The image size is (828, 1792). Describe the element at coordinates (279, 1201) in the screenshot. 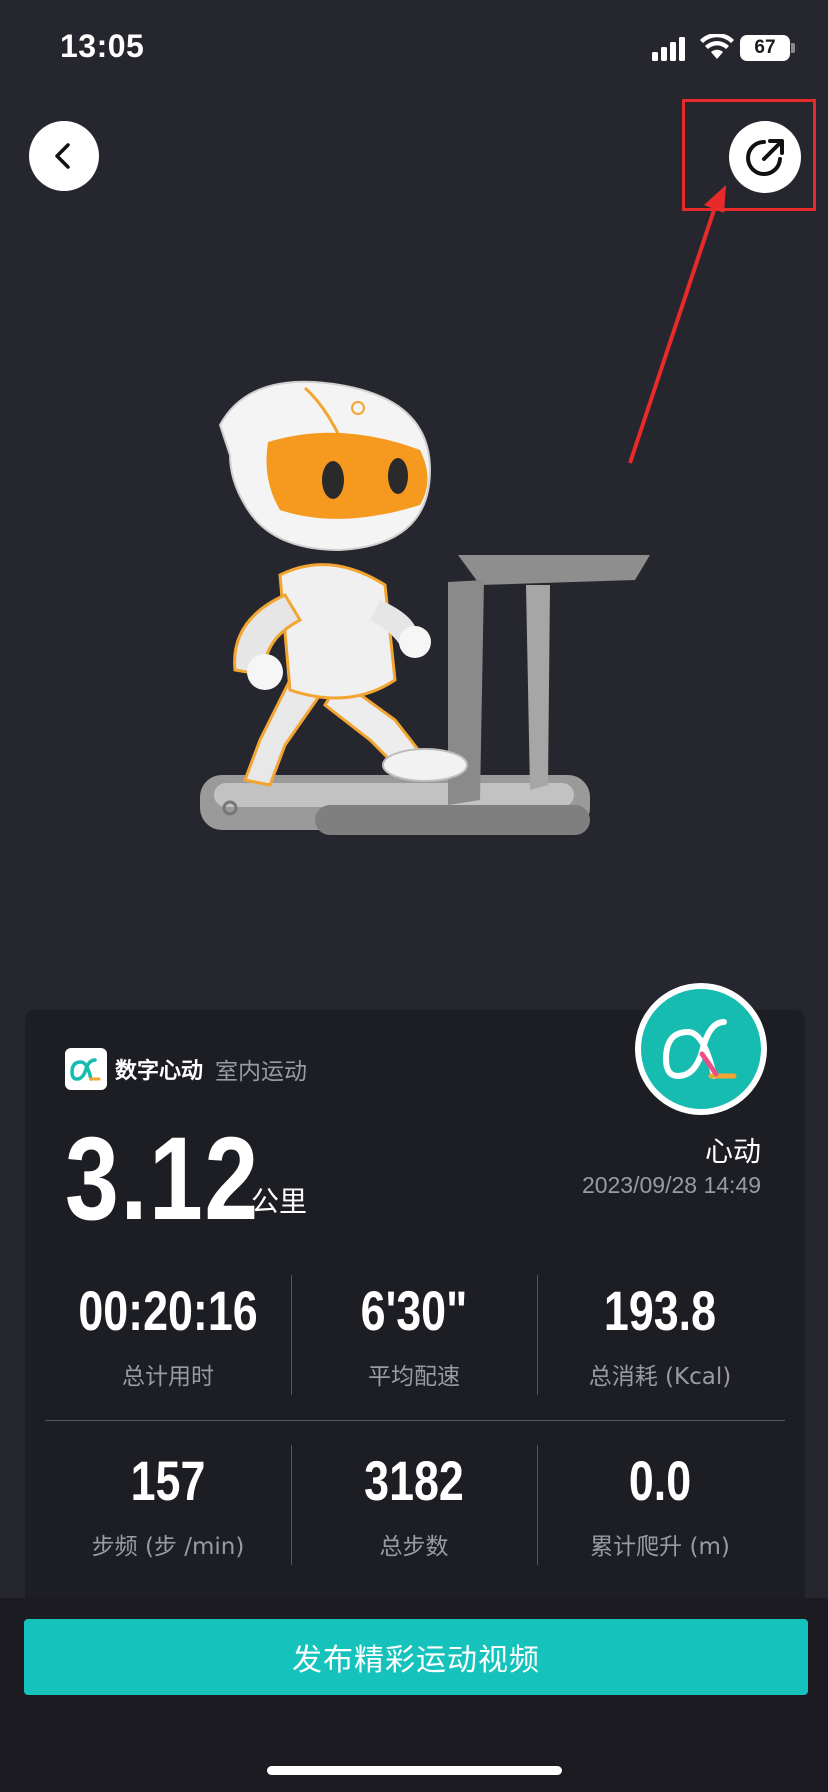

I see `distance-unit: 公里` at that location.